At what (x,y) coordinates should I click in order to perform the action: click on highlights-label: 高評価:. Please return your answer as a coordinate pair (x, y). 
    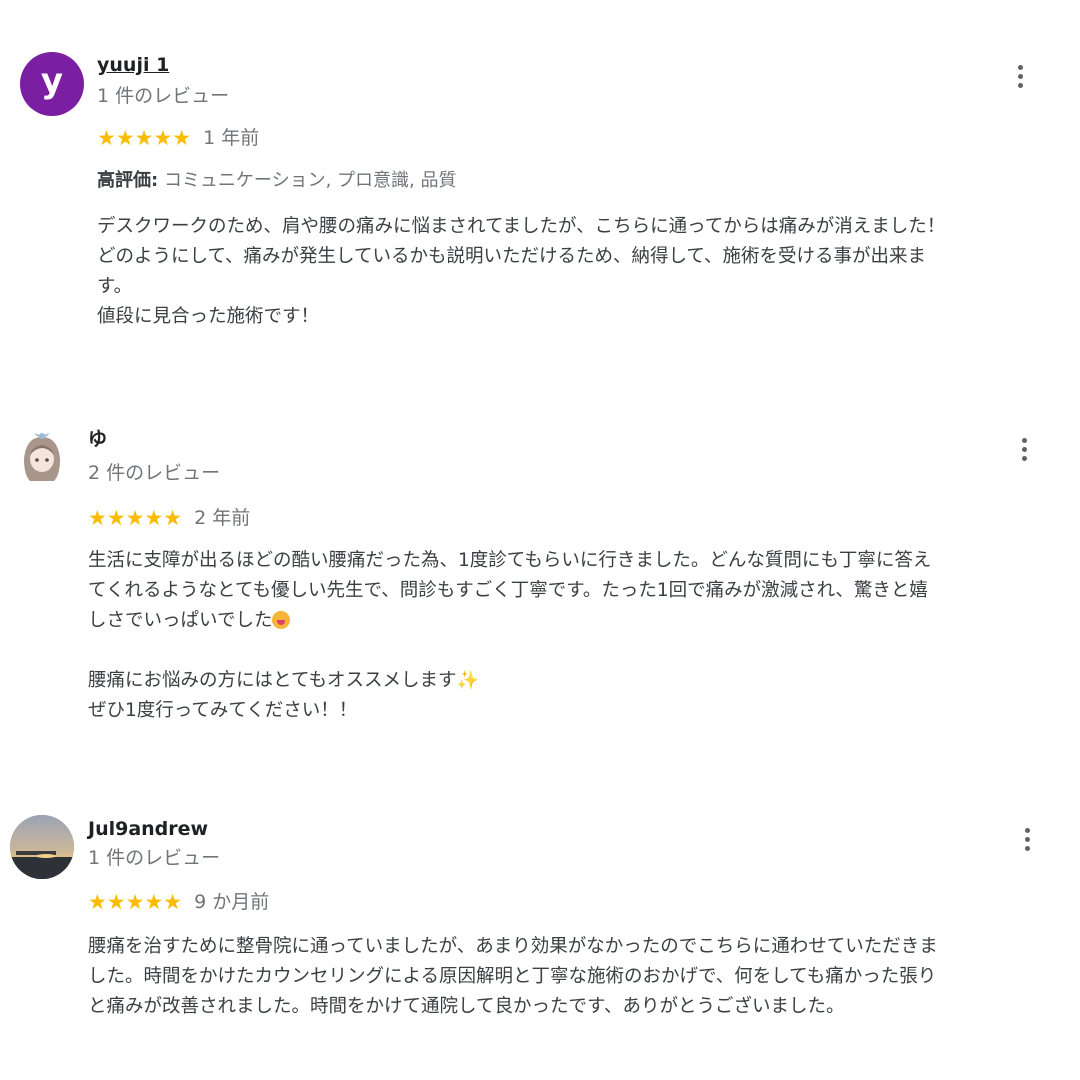
    Looking at the image, I should click on (128, 180).